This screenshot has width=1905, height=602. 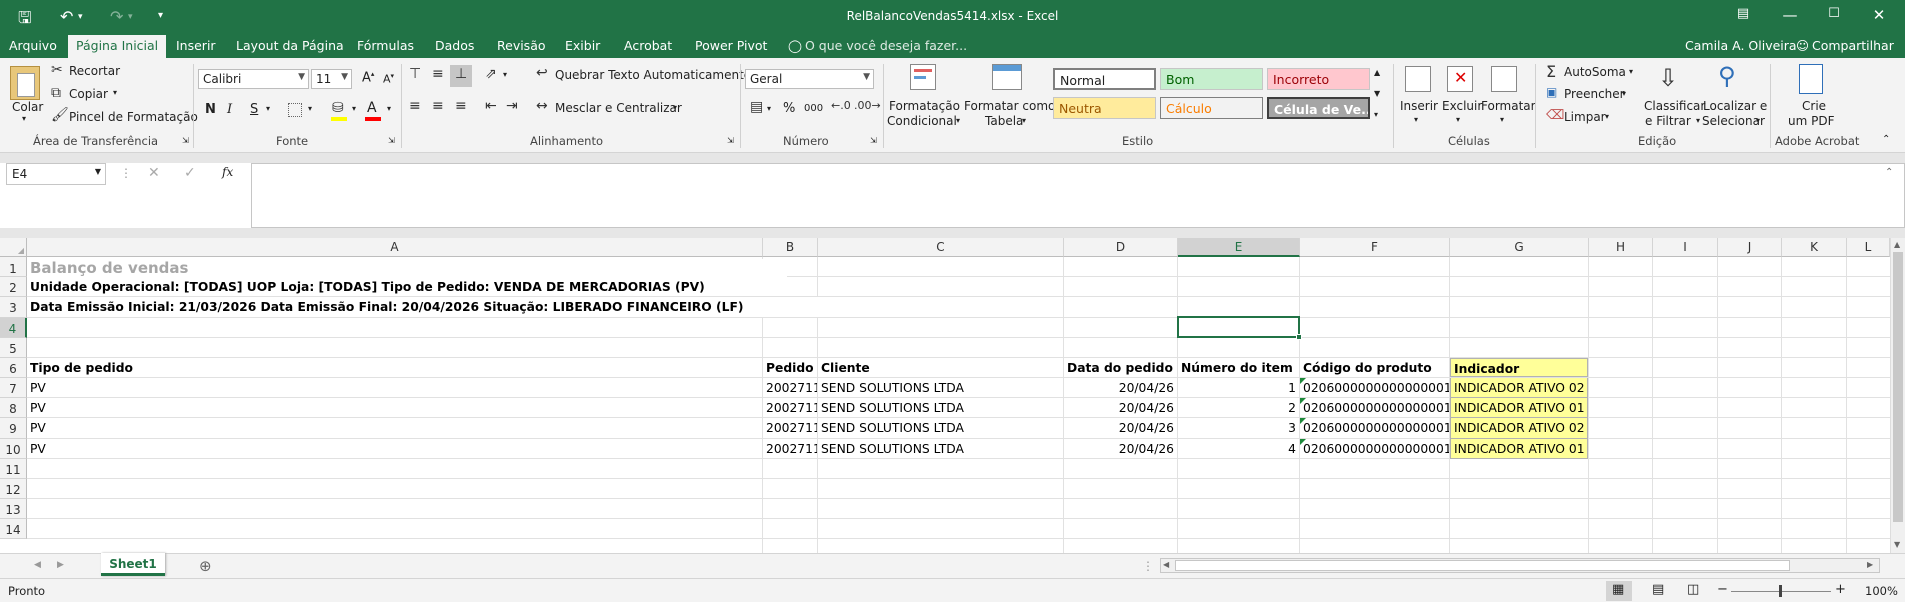 What do you see at coordinates (1004, 121) in the screenshot?
I see `format-as-table-label2: Tabela` at bounding box center [1004, 121].